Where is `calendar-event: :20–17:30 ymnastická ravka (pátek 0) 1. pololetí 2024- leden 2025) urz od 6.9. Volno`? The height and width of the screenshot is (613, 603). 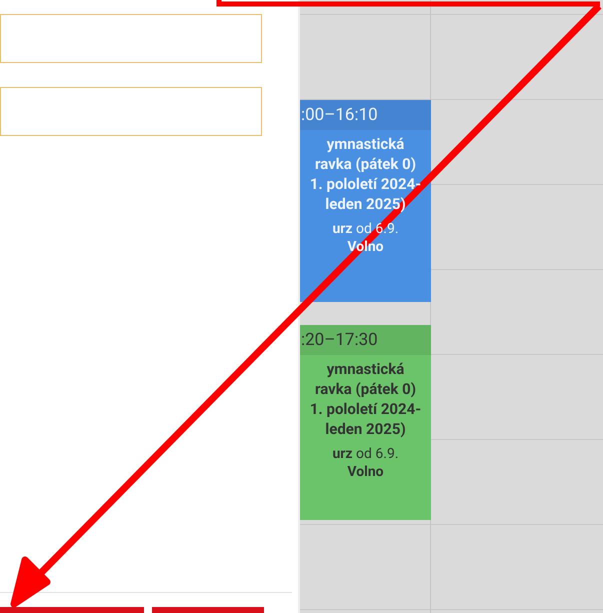 calendar-event: :20–17:30 ymnastická ravka (pátek 0) 1. pololetí 2024- leden 2025) urz od 6.9. Volno is located at coordinates (365, 422).